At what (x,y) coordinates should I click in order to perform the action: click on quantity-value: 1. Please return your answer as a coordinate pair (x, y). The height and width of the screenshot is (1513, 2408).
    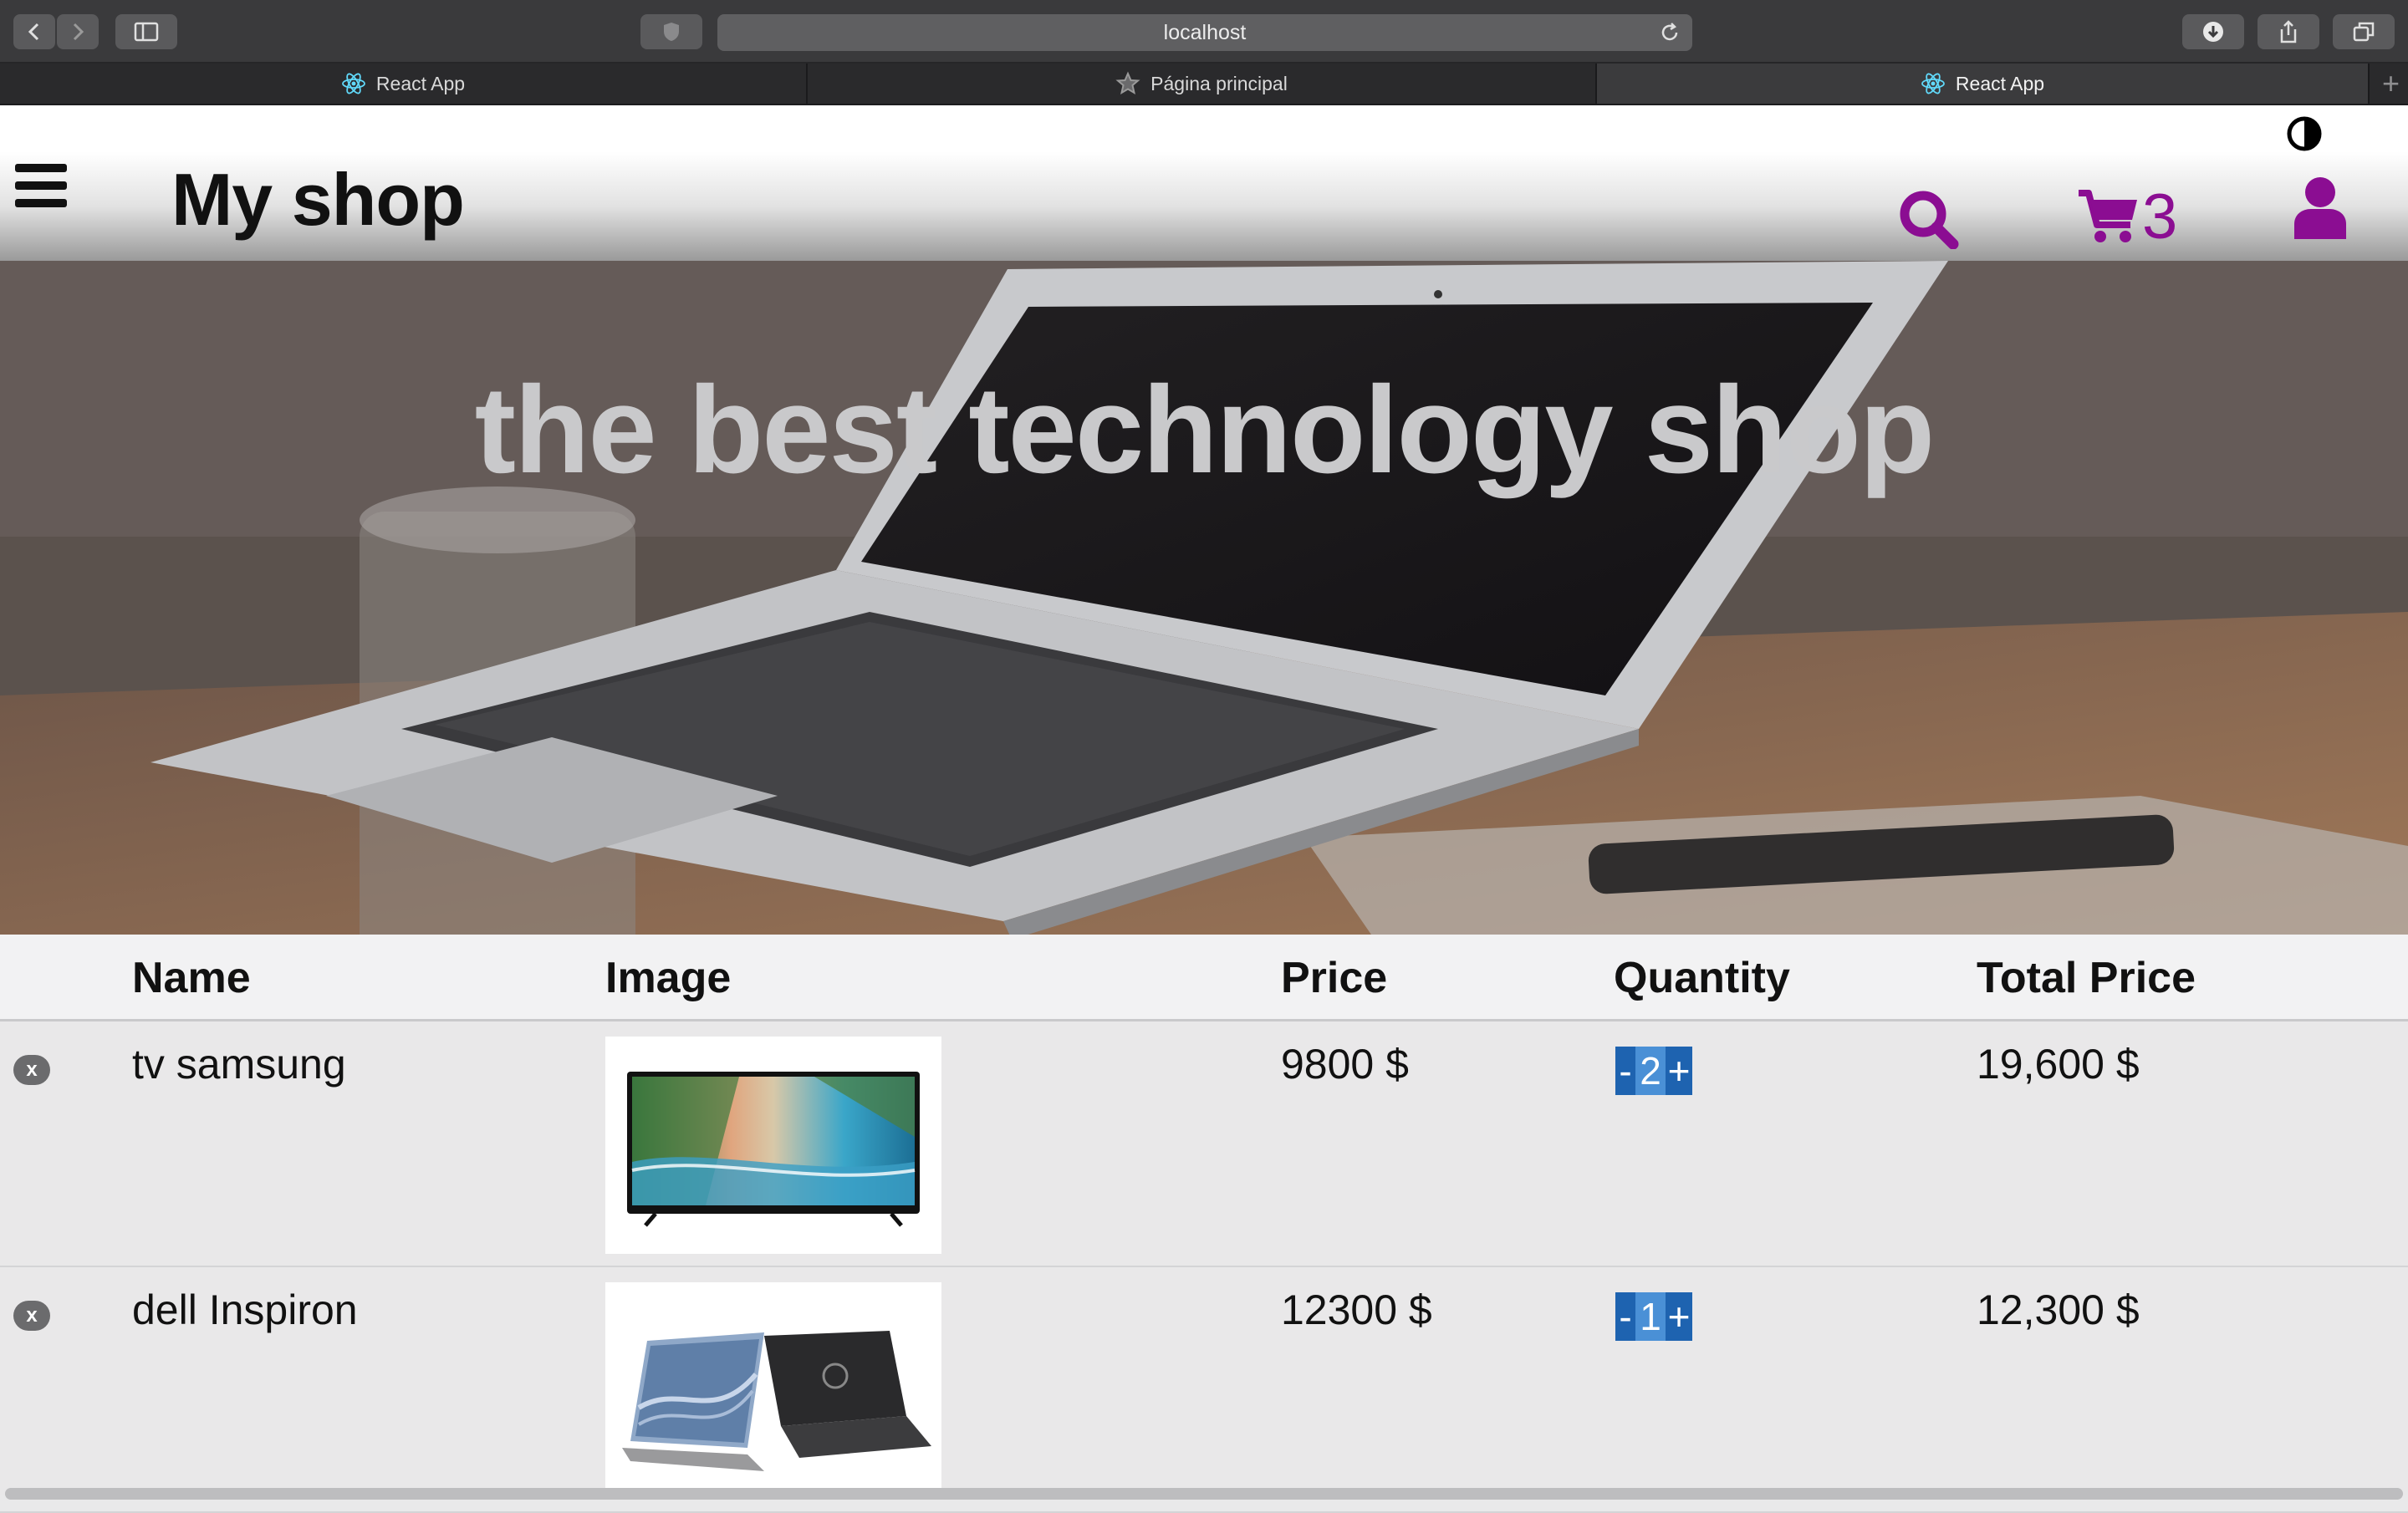
    Looking at the image, I should click on (1650, 1316).